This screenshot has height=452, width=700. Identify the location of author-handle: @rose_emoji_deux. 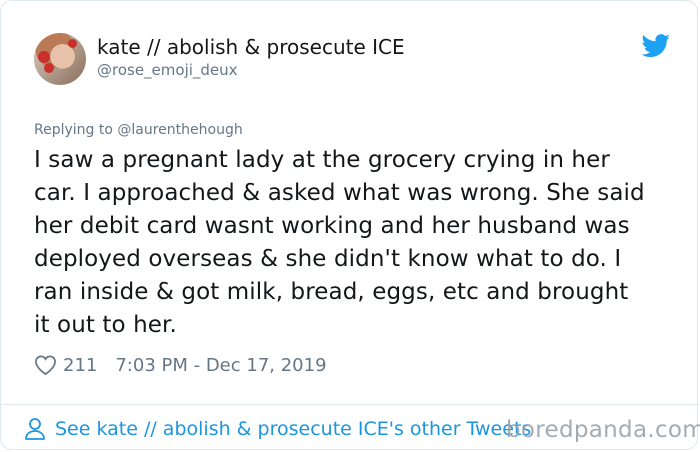
(167, 70).